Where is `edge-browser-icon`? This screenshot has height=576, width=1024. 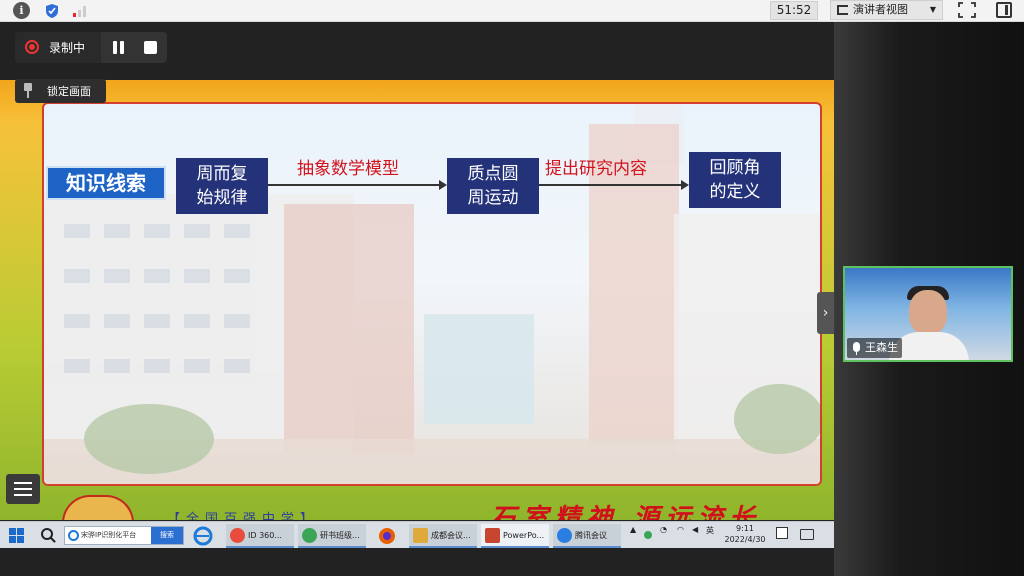
edge-browser-icon is located at coordinates (204, 536).